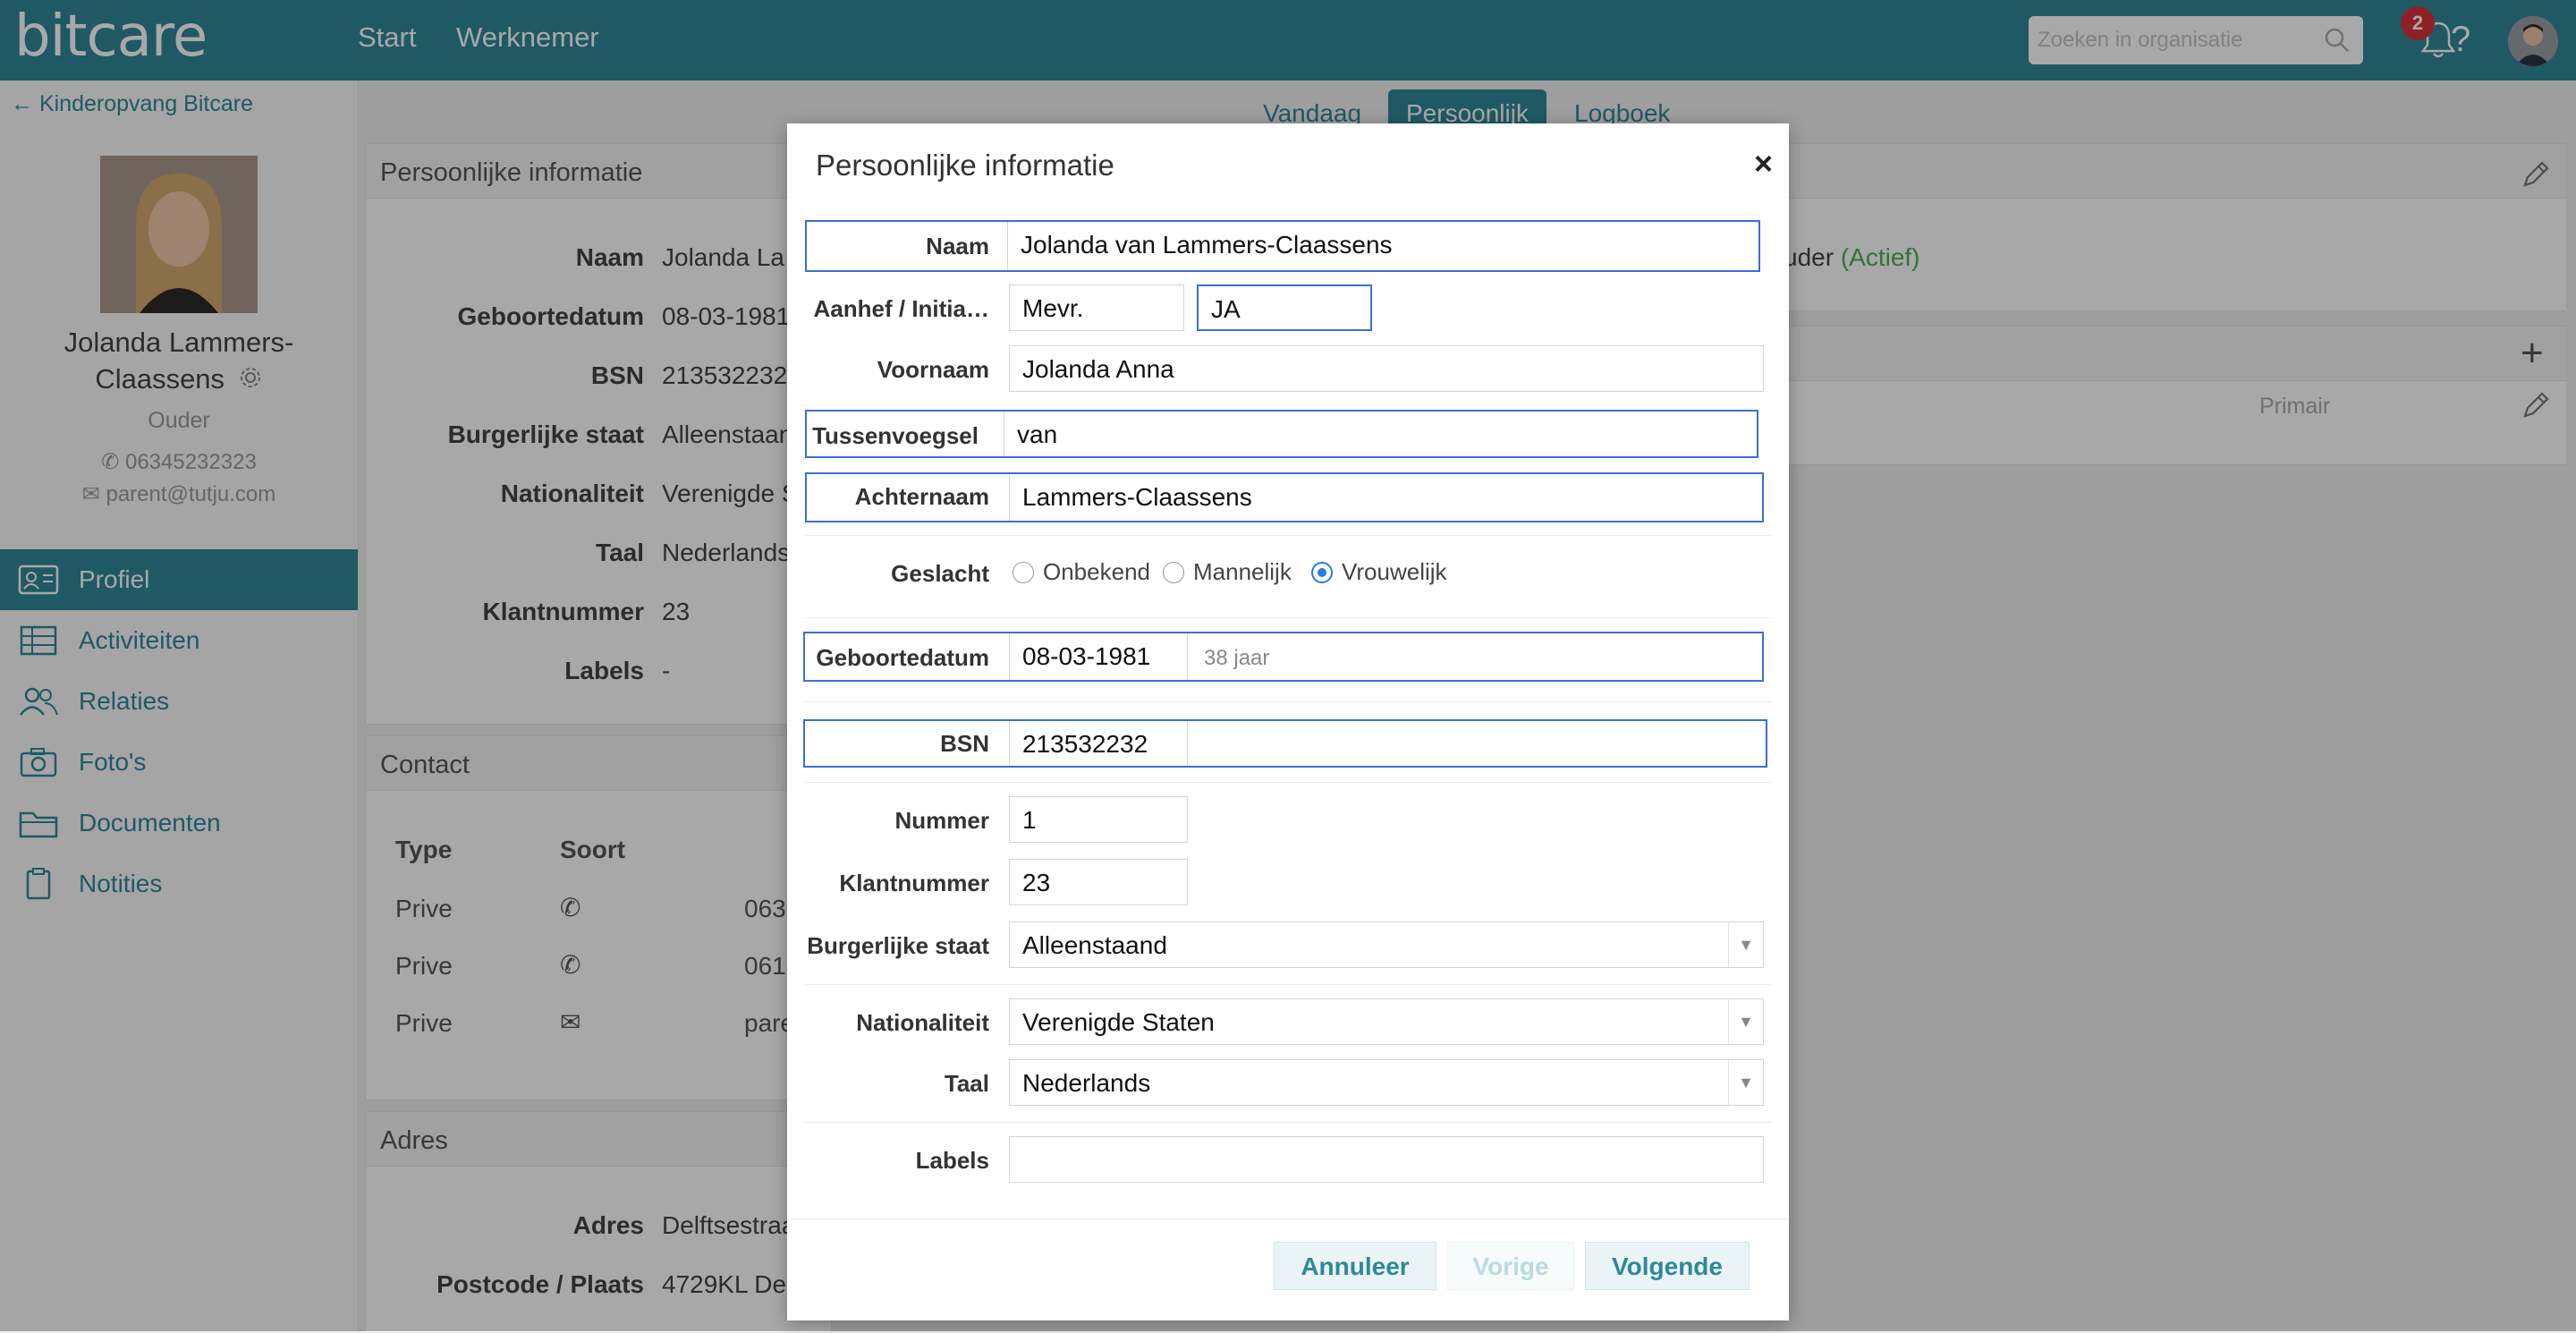 Image resolution: width=2576 pixels, height=1333 pixels. What do you see at coordinates (921, 496) in the screenshot?
I see `achternaam-label: Achternaam` at bounding box center [921, 496].